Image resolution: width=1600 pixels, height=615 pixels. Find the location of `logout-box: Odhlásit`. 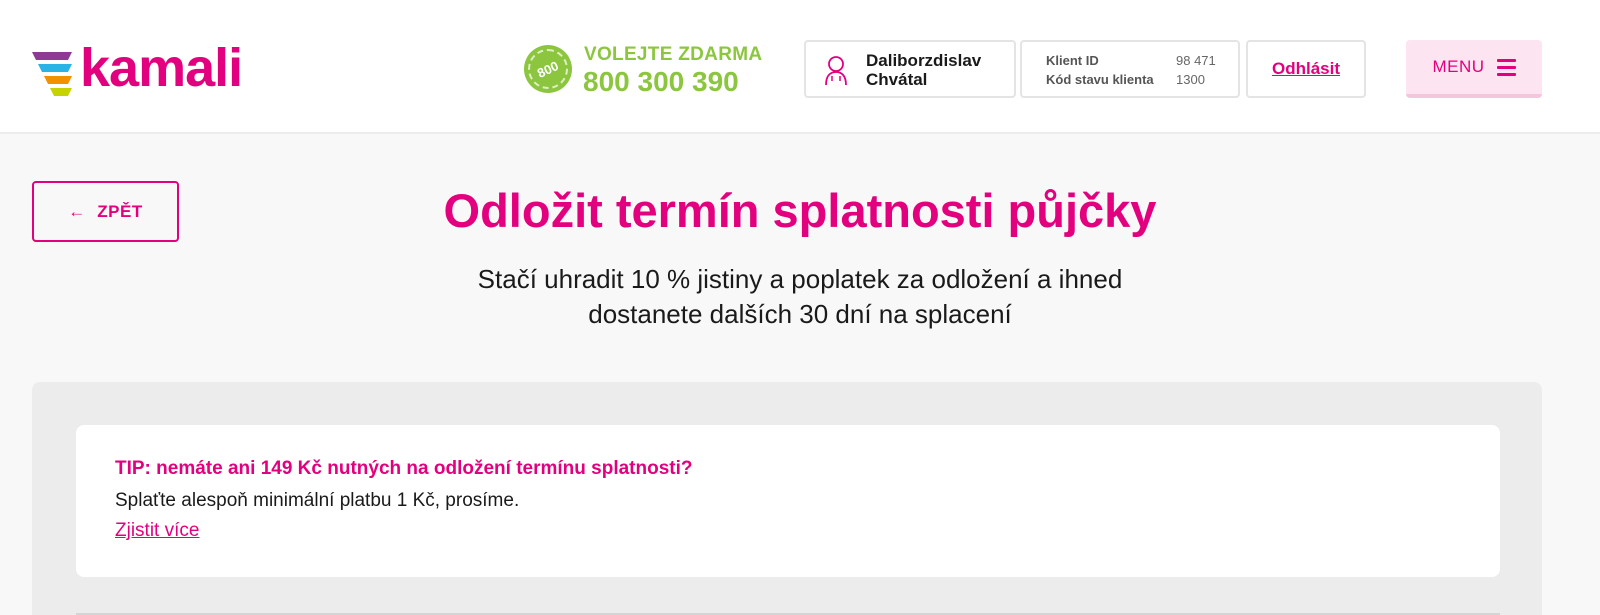

logout-box: Odhlásit is located at coordinates (1306, 69).